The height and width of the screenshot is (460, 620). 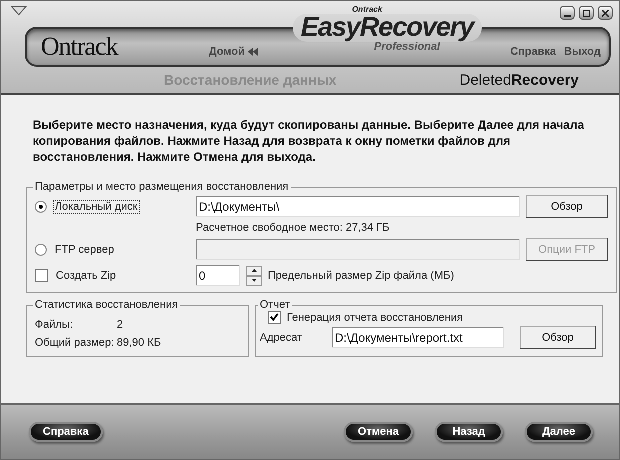 What do you see at coordinates (366, 317) in the screenshot?
I see `generate-report-checkbox: Генерация отчета восстановления` at bounding box center [366, 317].